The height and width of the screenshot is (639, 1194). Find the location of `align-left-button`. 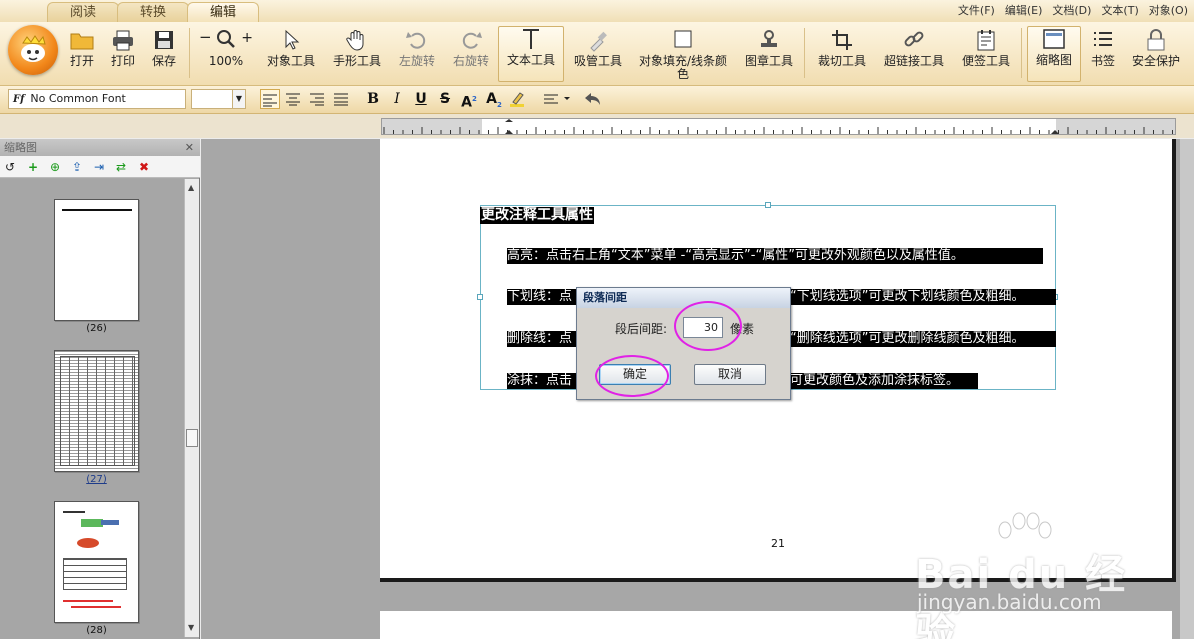

align-left-button is located at coordinates (270, 99).